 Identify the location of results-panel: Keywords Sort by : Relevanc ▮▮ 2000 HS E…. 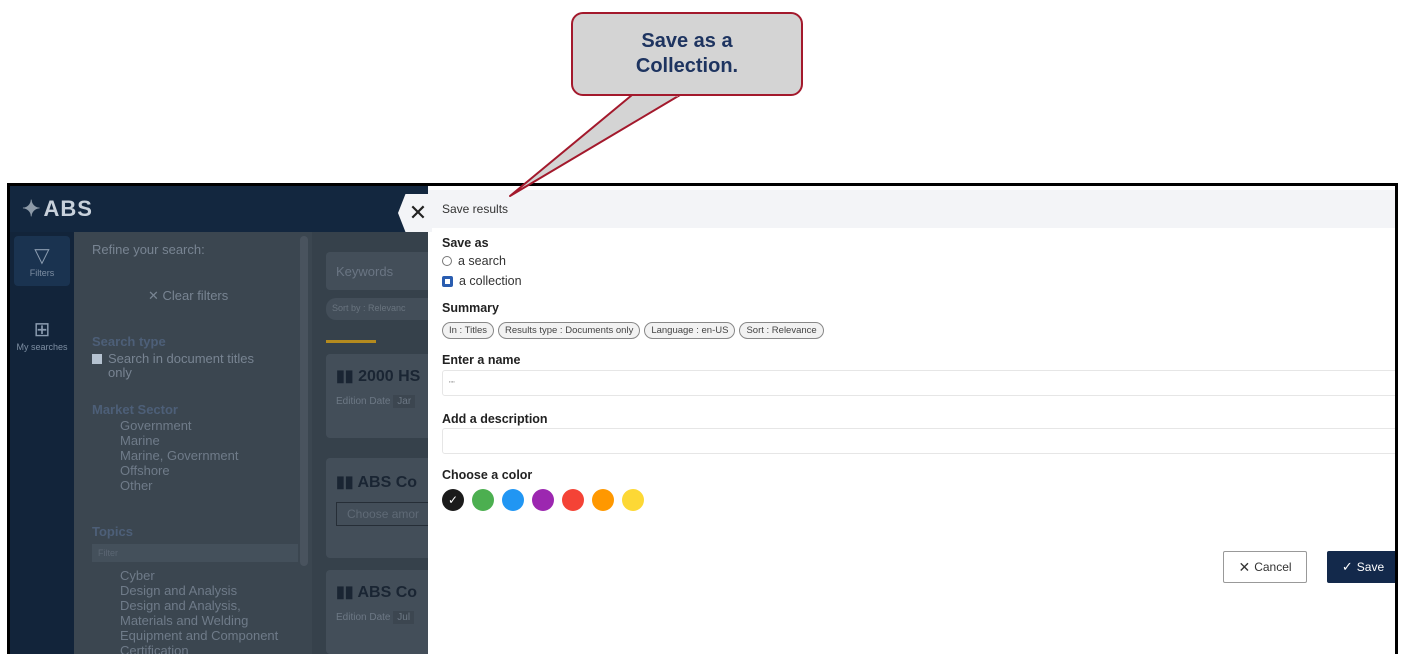
(379, 443).